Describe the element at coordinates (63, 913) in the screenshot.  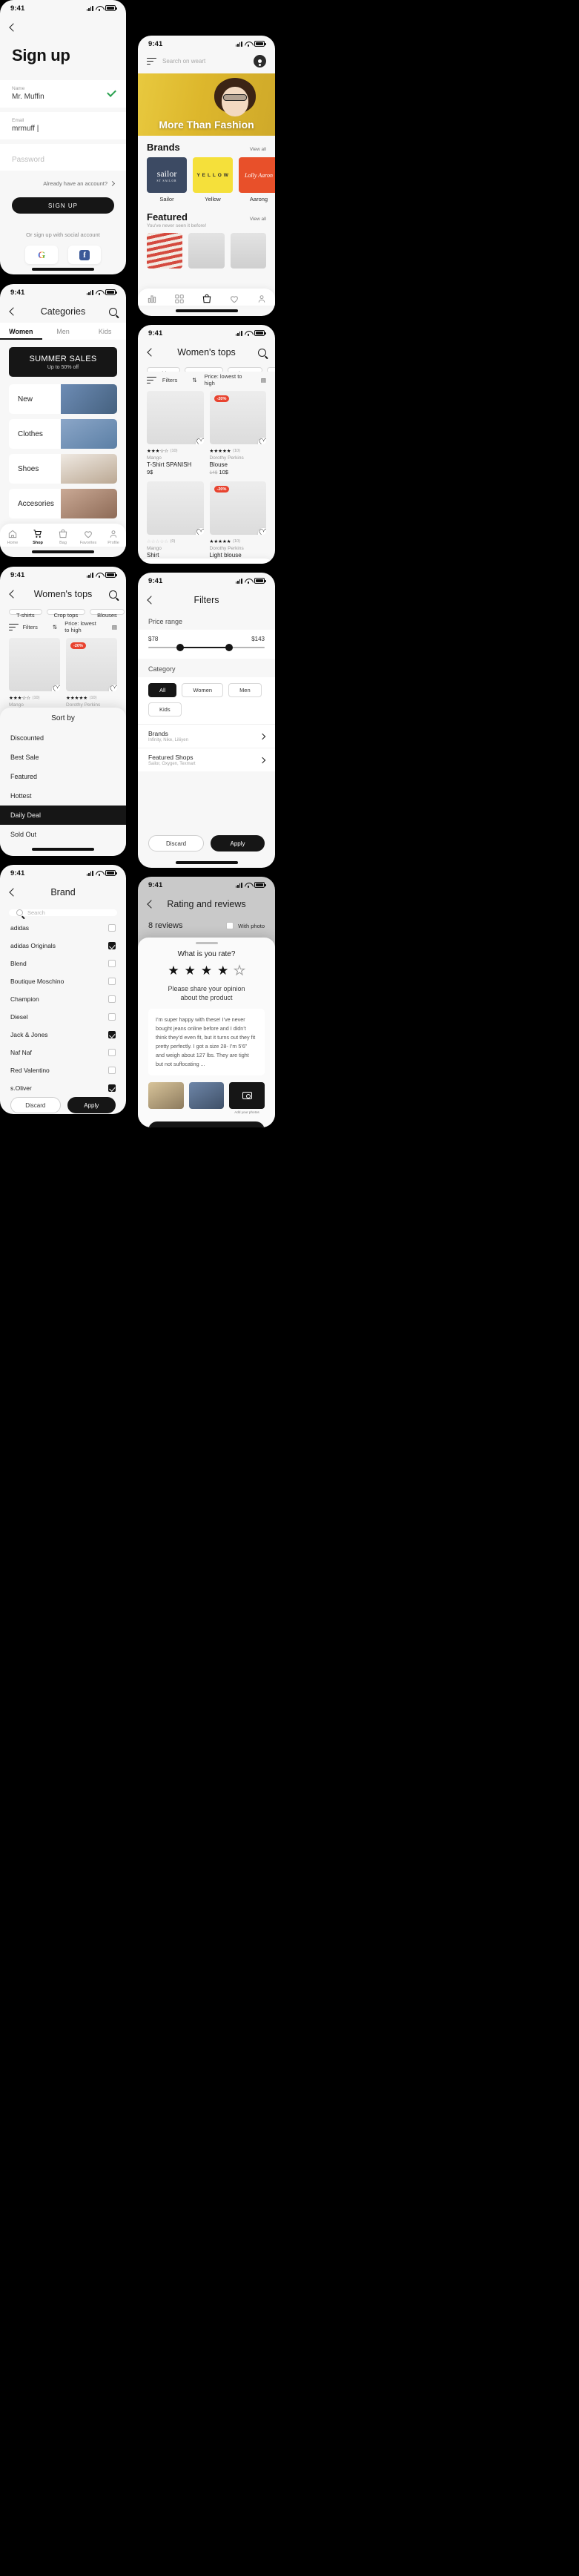
I see `brand-search-input: Search` at that location.